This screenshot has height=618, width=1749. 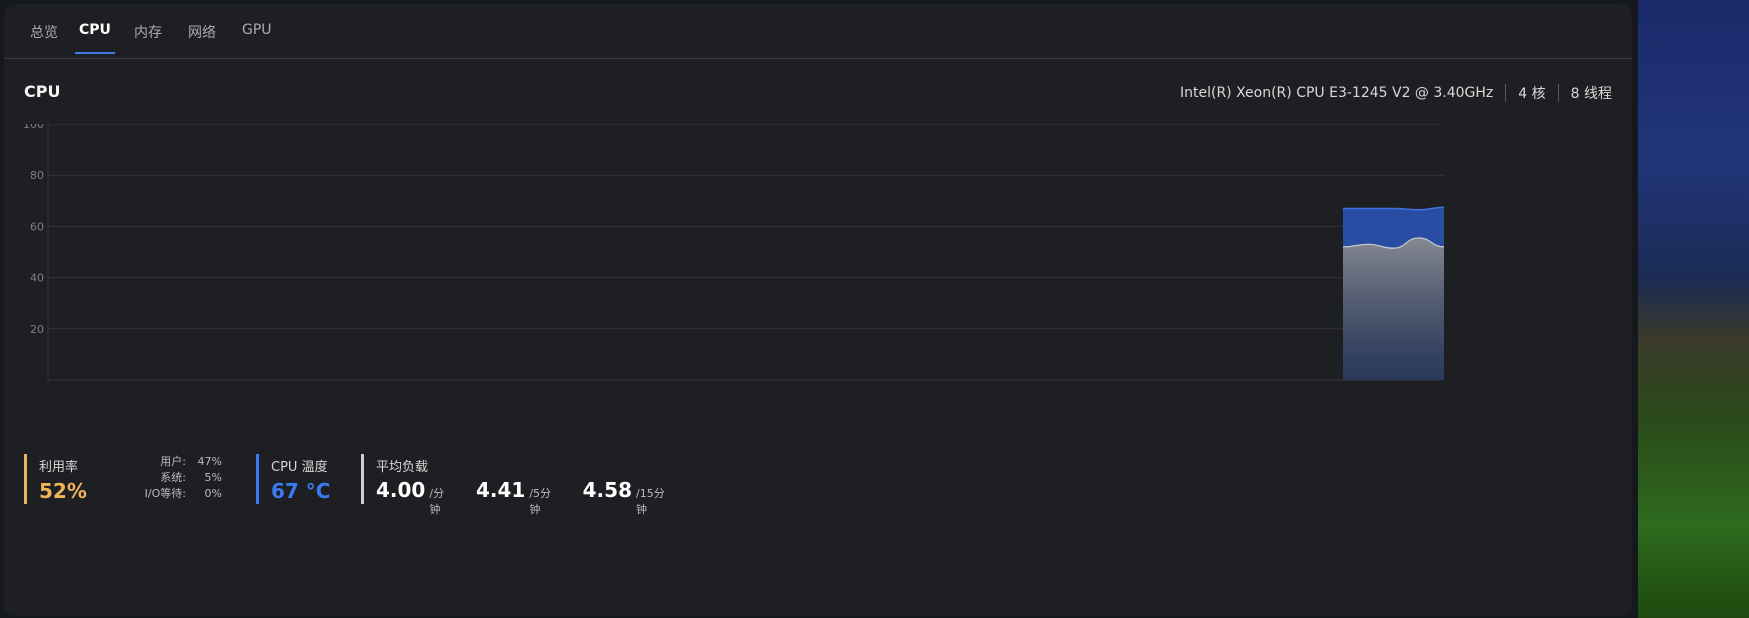 What do you see at coordinates (437, 501) in the screenshot?
I see `load-1min-unit: /分钟` at bounding box center [437, 501].